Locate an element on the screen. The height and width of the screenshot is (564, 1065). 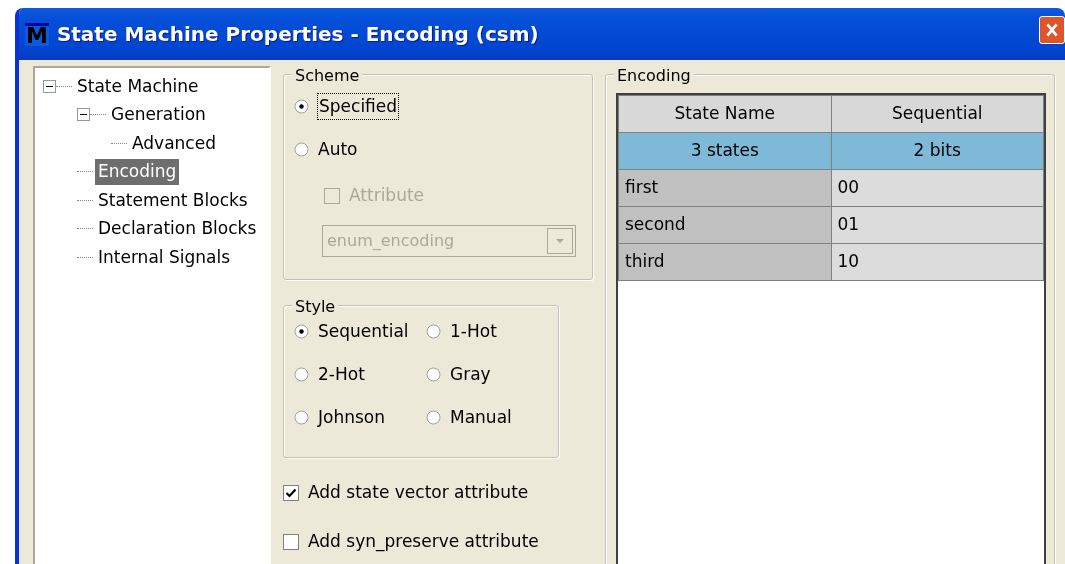
table-cell: second is located at coordinates (724, 225).